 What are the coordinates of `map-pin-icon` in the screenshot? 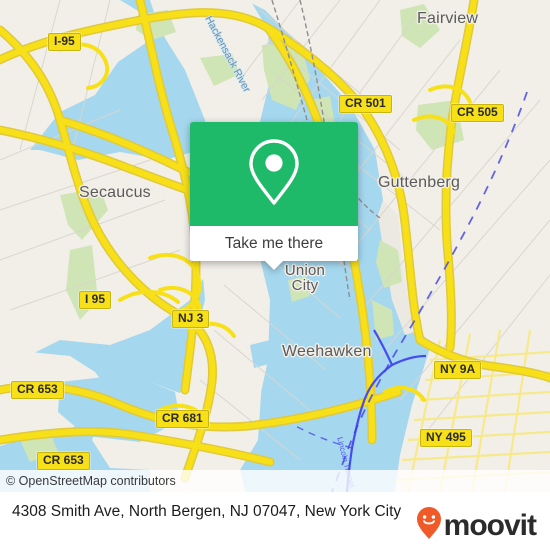 It's located at (274, 174).